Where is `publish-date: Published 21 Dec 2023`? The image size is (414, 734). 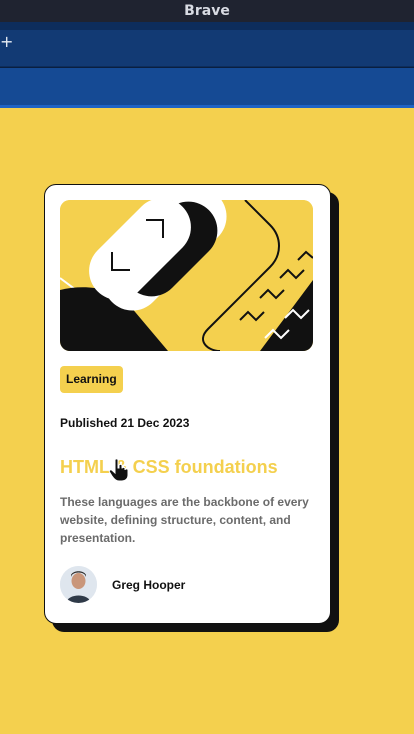
publish-date: Published 21 Dec 2023 is located at coordinates (125, 423).